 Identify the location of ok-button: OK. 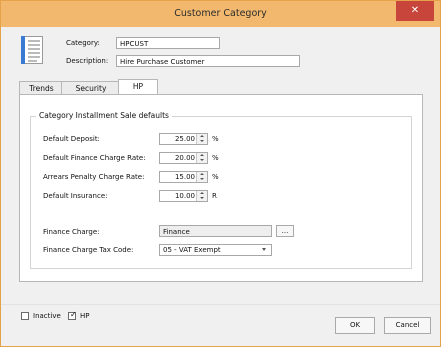
(355, 325).